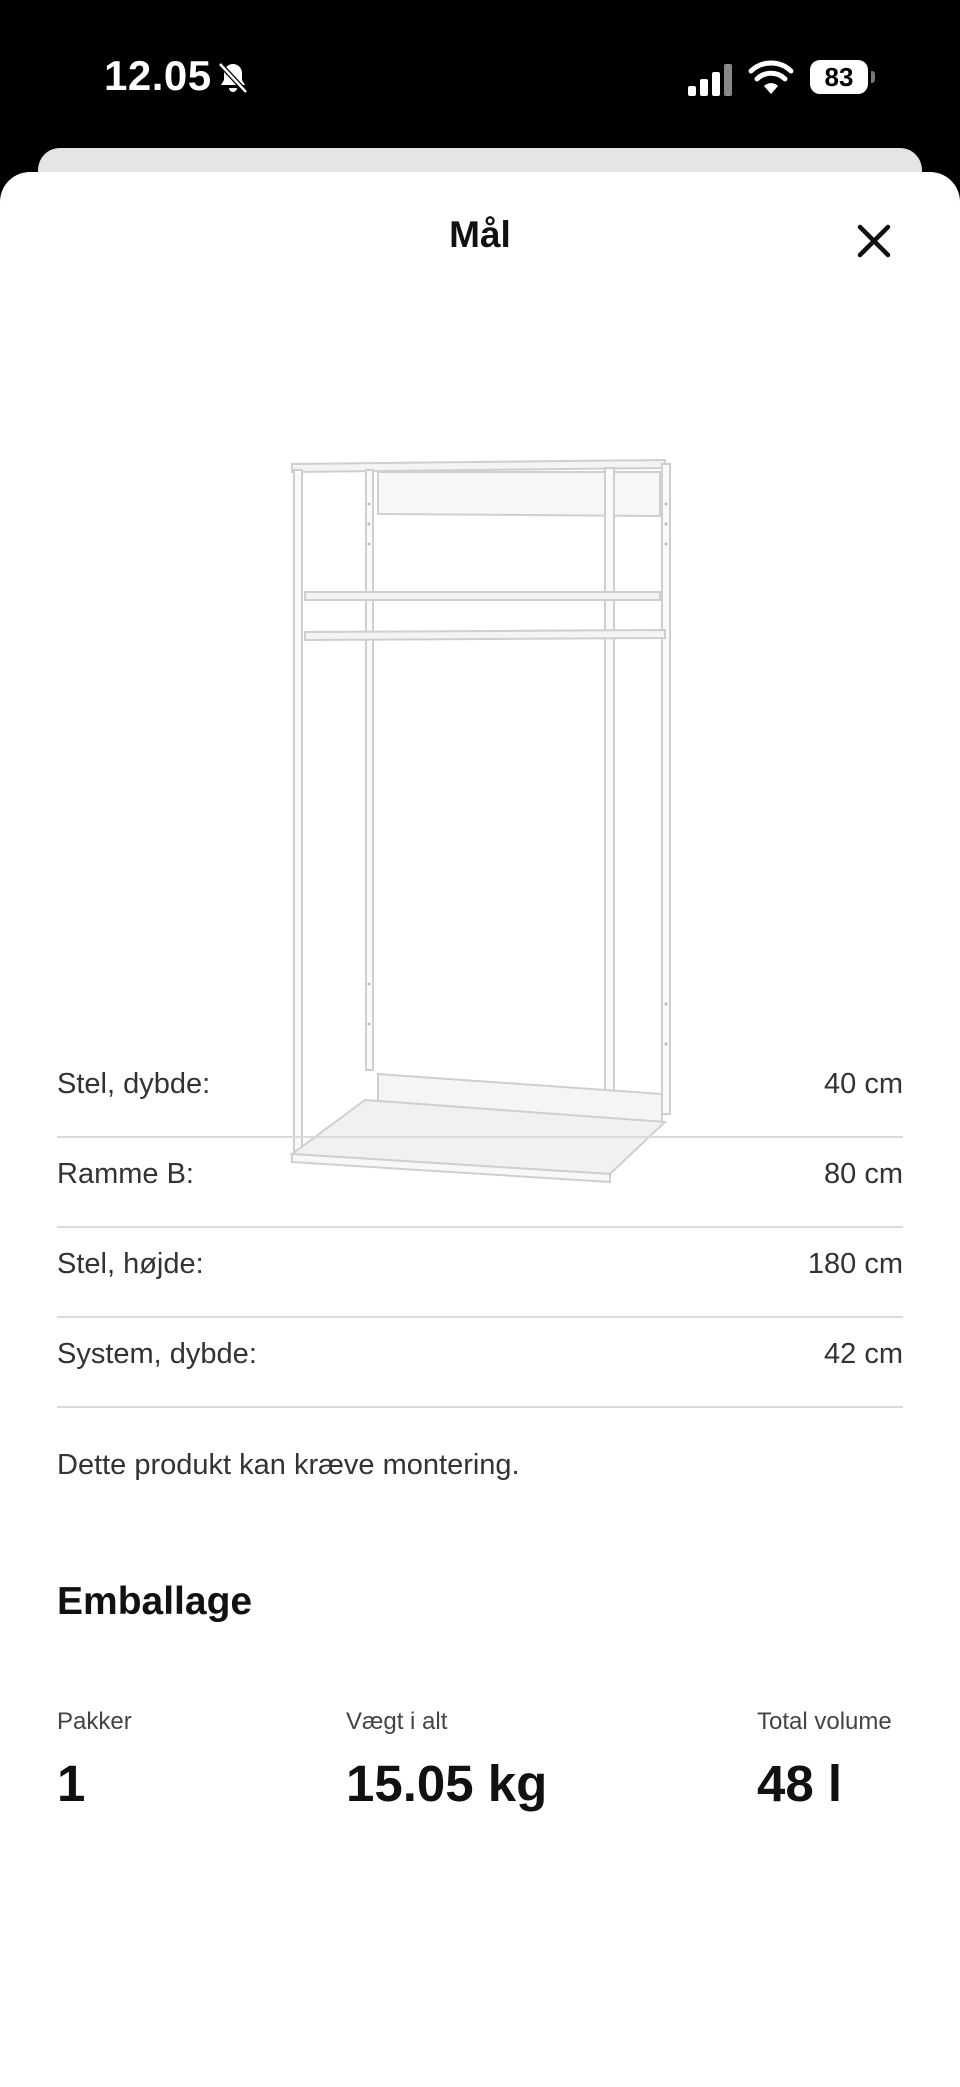 This screenshot has width=960, height=2087. I want to click on assembly-note: Dette produkt kan kræve montering., so click(288, 1465).